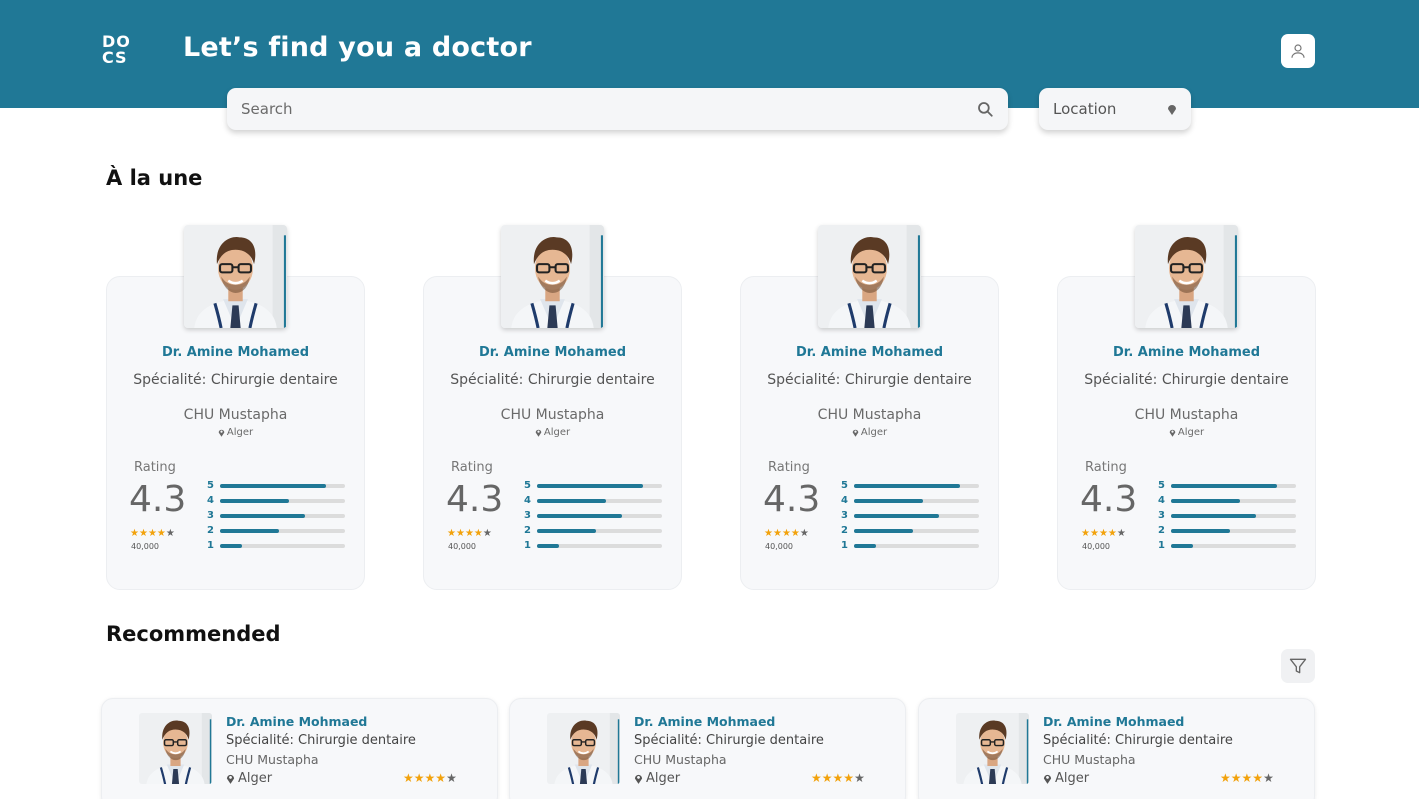  I want to click on docs-logo: DO CS, so click(119, 50).